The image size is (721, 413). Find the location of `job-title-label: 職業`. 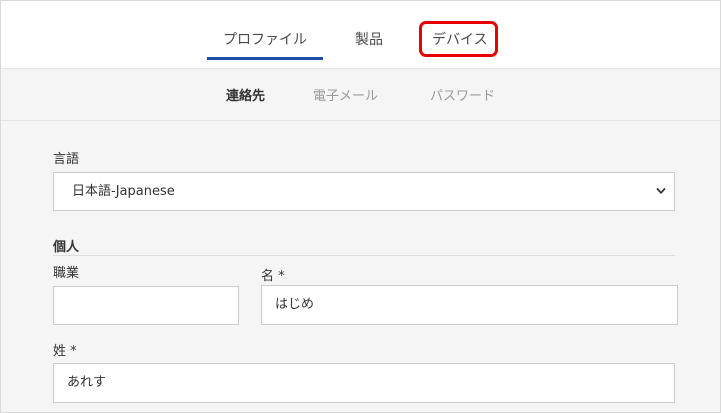

job-title-label: 職業 is located at coordinates (66, 273).